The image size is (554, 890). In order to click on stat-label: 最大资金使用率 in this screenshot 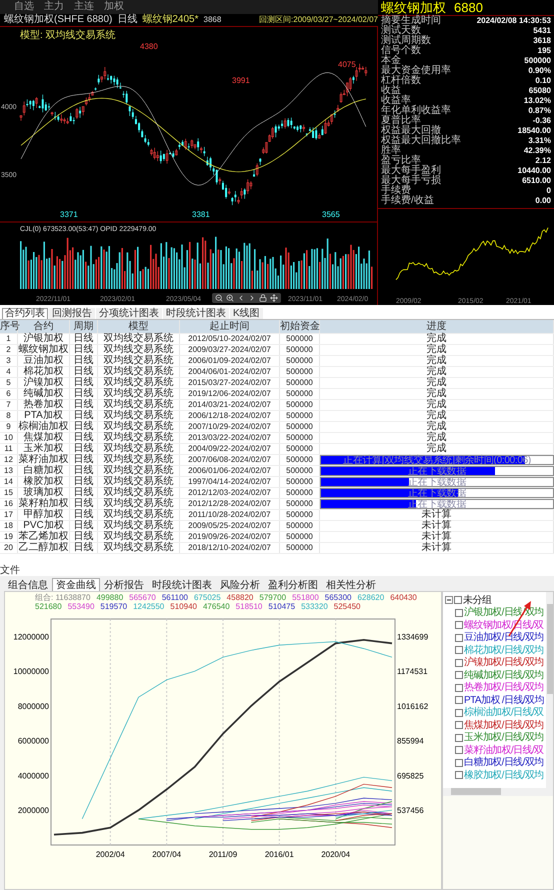, I will do `click(416, 71)`.